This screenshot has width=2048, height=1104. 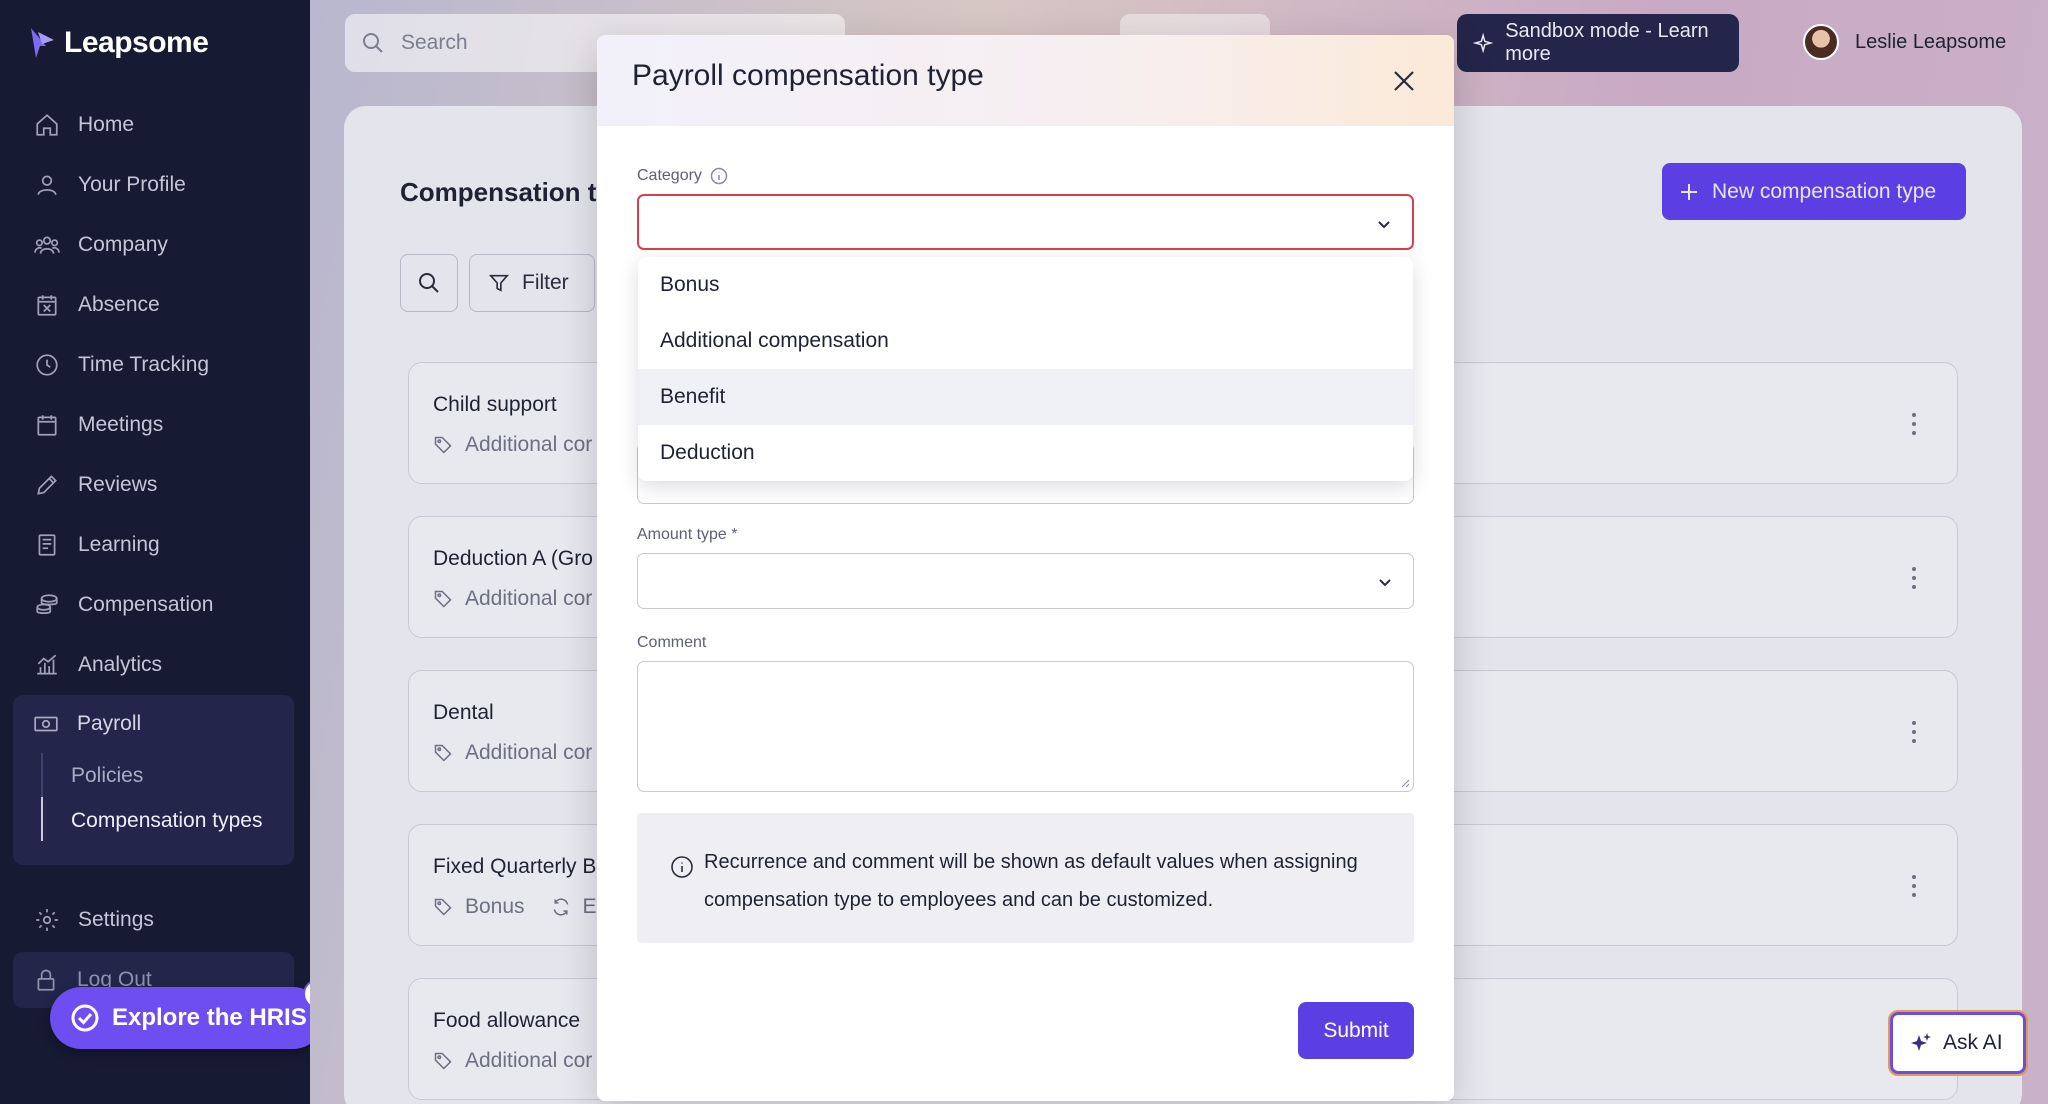 I want to click on sidebar-item-label: Payroll, so click(x=109, y=723).